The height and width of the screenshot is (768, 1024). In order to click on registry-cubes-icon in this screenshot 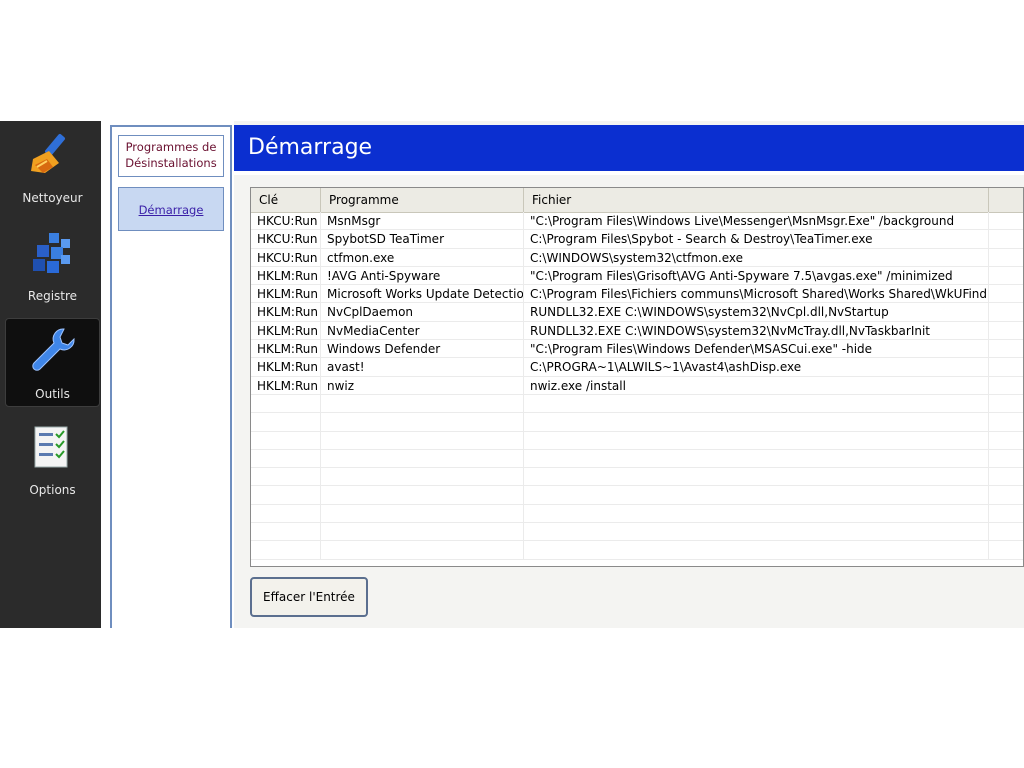, I will do `click(52, 252)`.